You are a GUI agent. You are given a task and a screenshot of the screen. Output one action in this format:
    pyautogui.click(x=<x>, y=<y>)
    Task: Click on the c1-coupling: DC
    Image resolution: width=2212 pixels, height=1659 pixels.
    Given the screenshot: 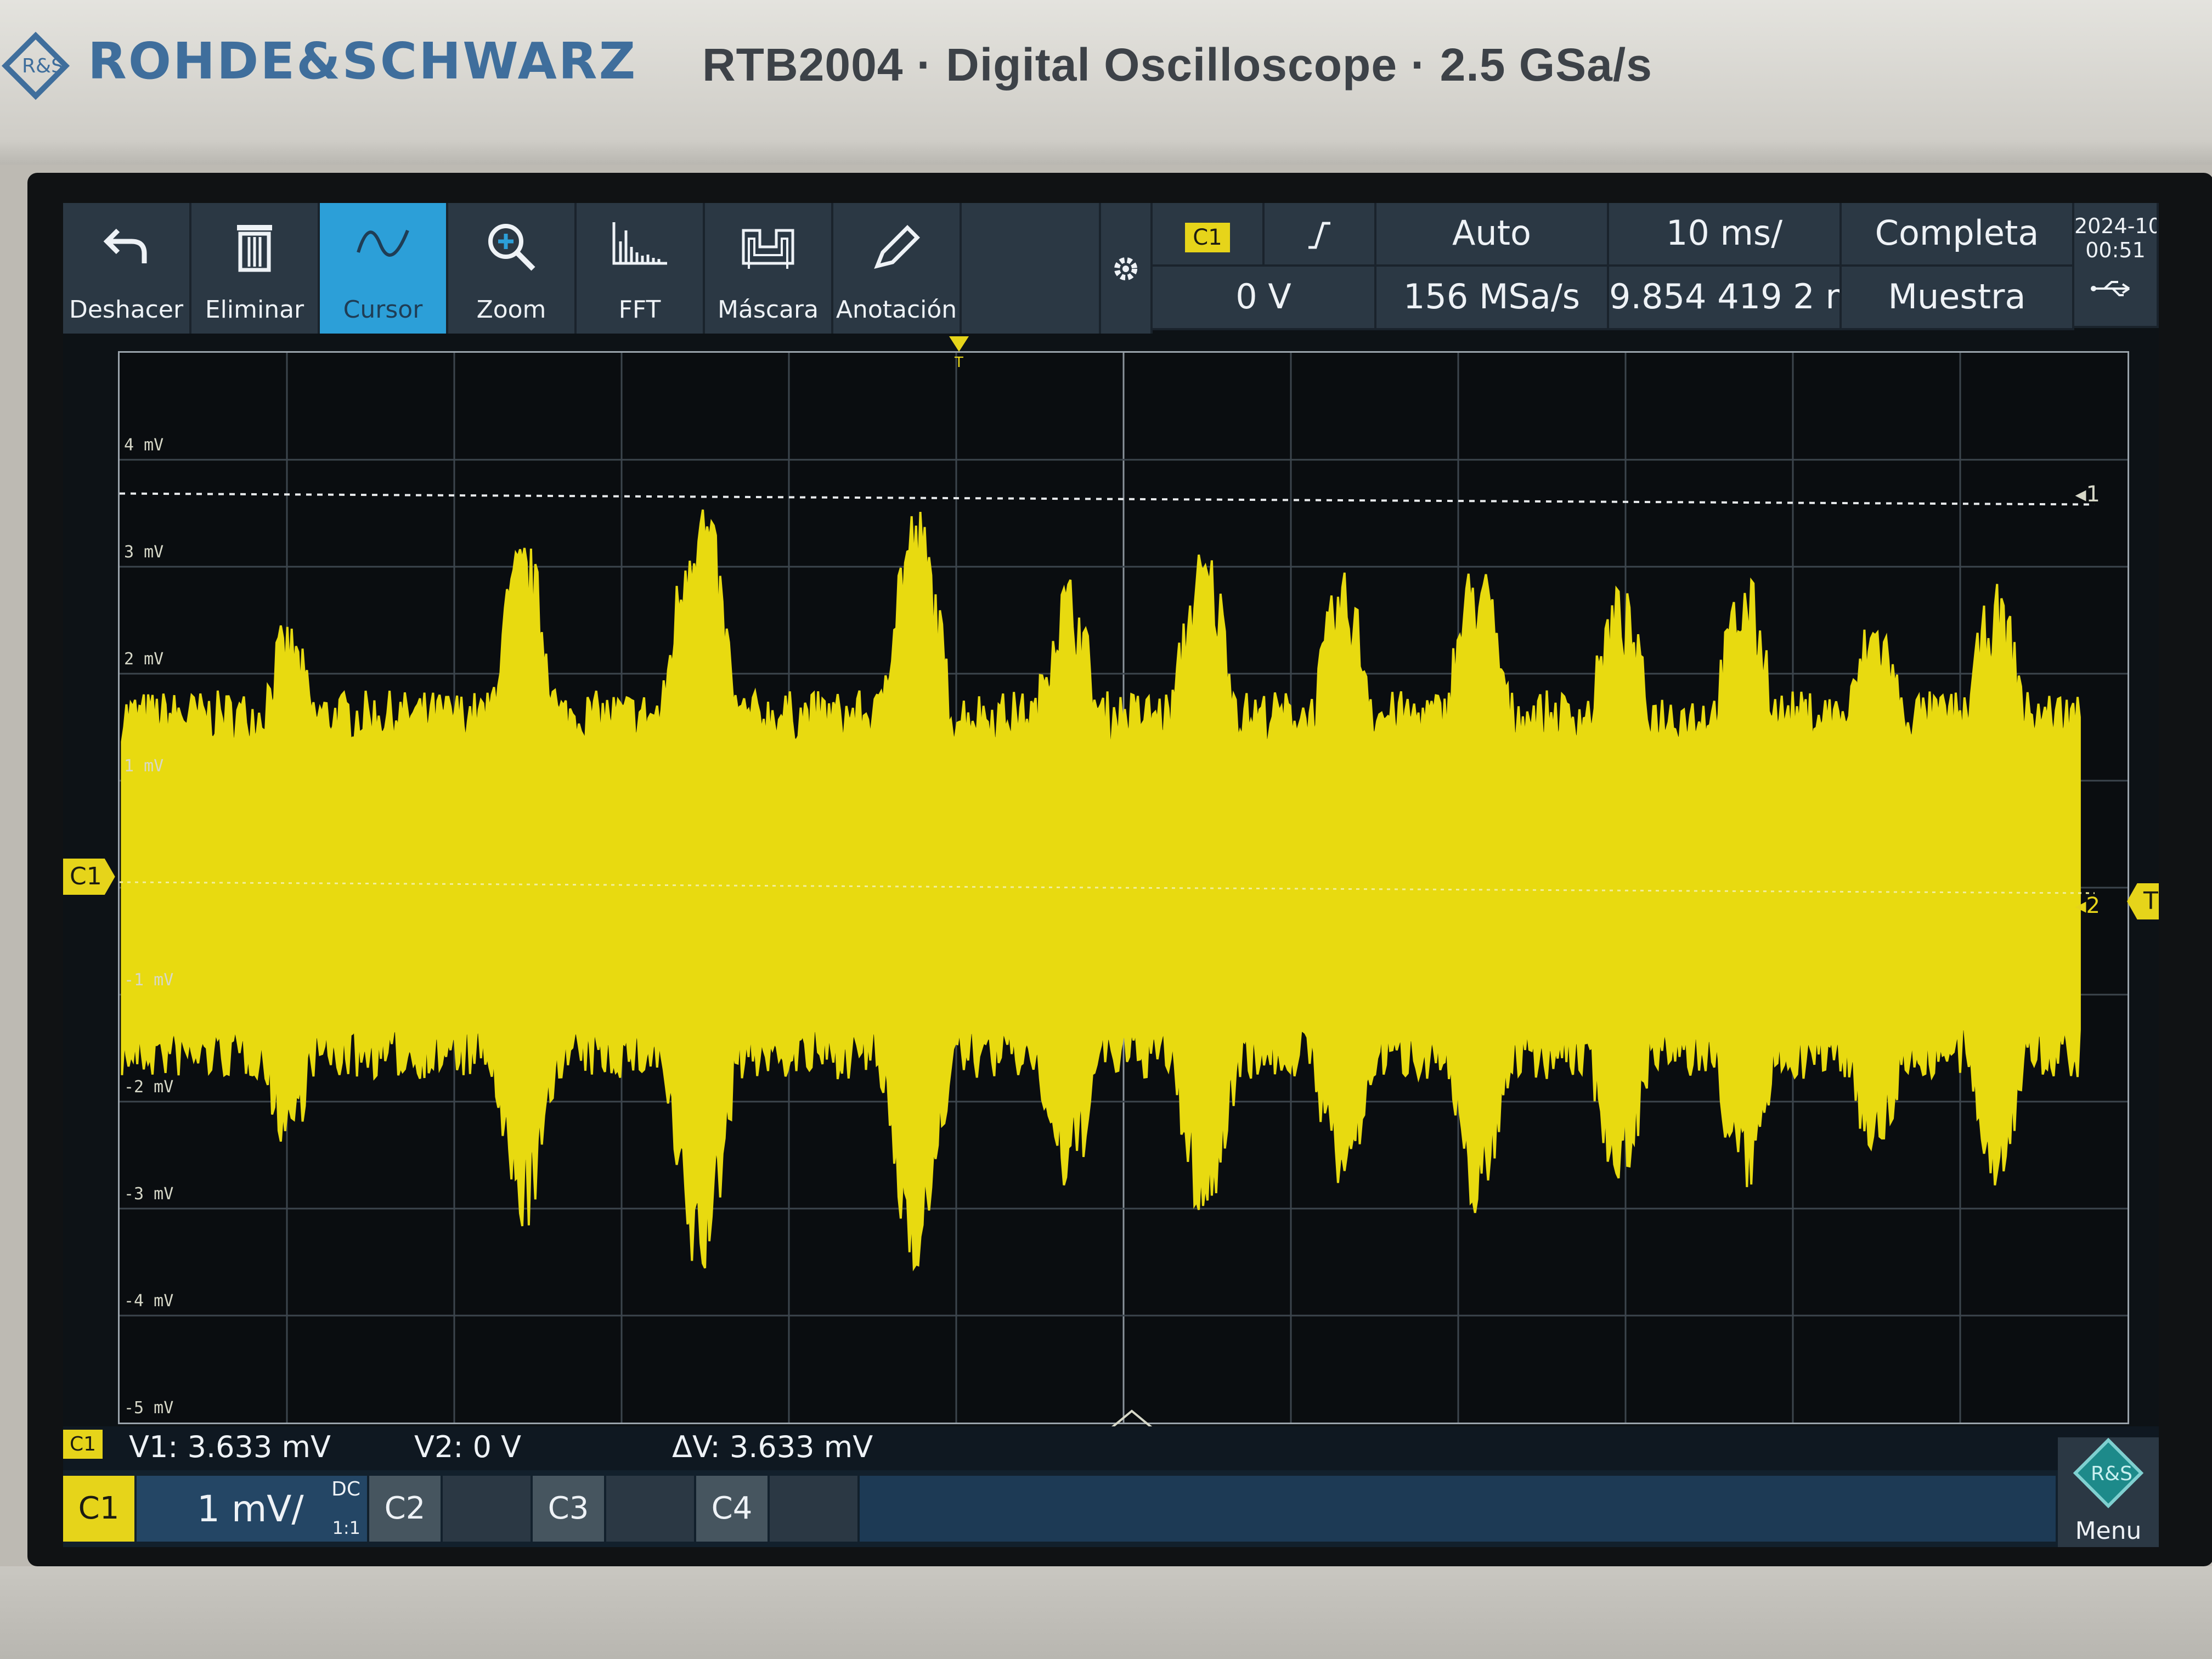 What is the action you would take?
    pyautogui.click(x=345, y=1489)
    